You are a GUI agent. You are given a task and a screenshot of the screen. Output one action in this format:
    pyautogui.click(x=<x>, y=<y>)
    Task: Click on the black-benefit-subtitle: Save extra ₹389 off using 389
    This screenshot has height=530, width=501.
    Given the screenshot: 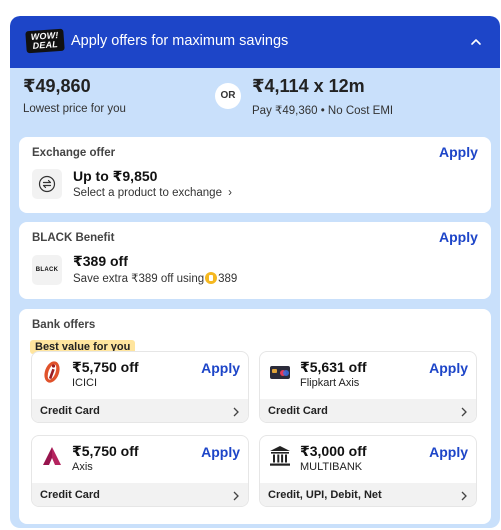 What is the action you would take?
    pyautogui.click(x=155, y=278)
    